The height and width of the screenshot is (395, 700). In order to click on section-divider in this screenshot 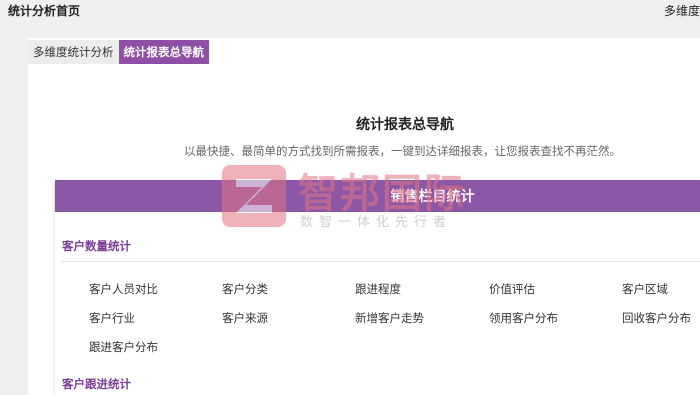, I will do `click(381, 261)`.